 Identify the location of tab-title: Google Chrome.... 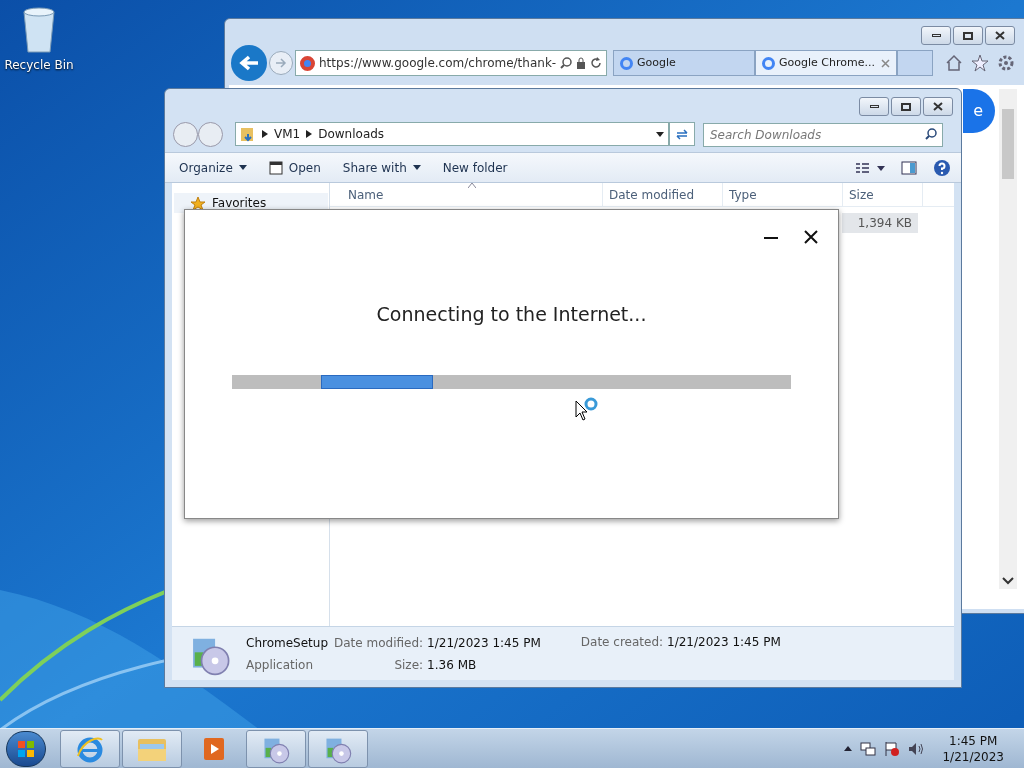
(827, 62).